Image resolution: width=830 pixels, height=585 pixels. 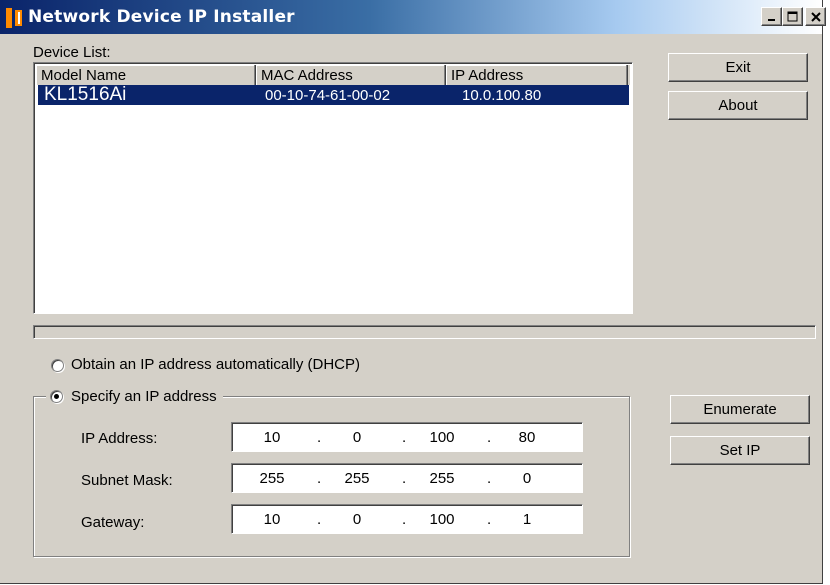 I want to click on subnet-octet-4: 0, so click(x=527, y=478).